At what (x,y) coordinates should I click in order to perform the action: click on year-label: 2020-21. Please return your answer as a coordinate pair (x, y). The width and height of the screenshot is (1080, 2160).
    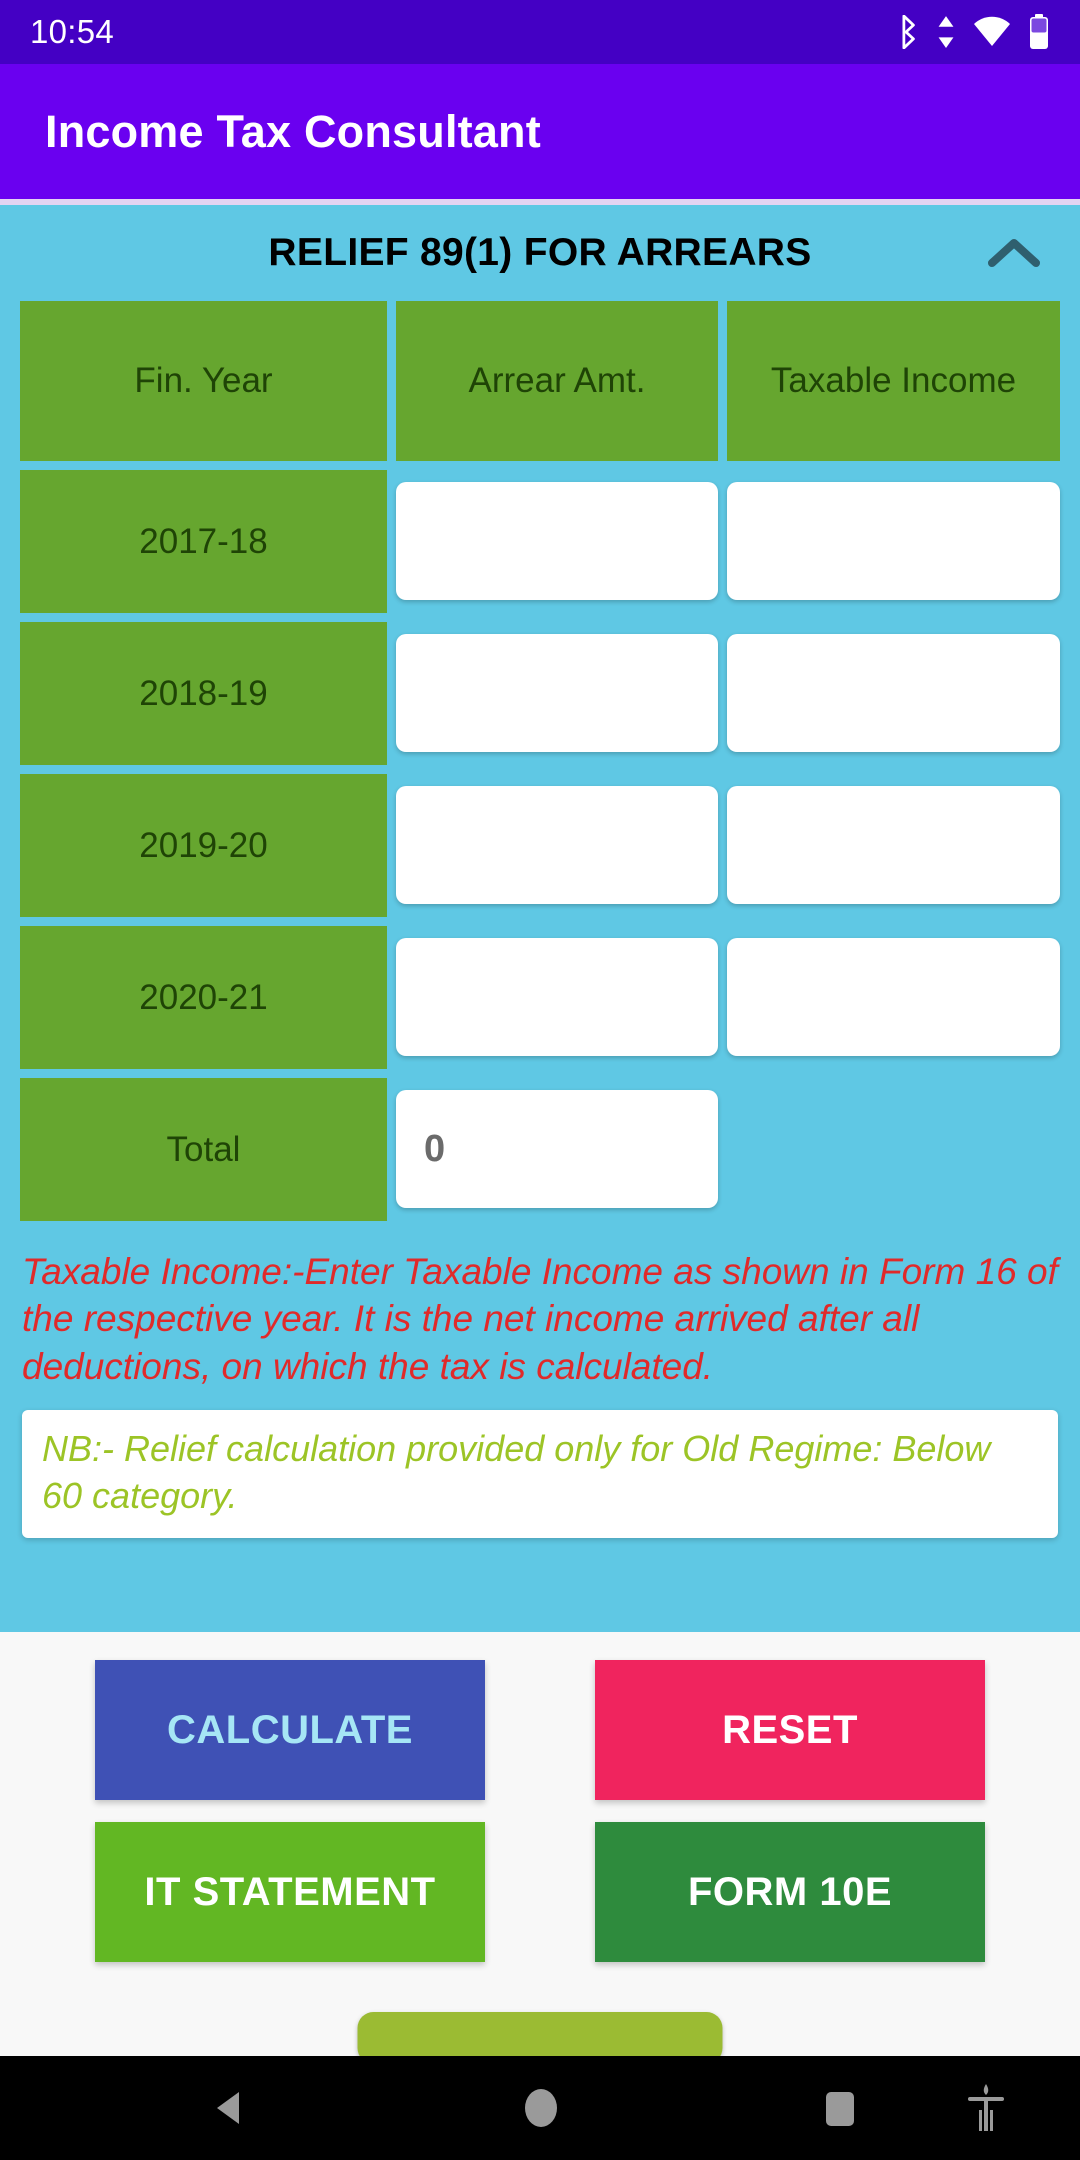
    Looking at the image, I should click on (203, 997).